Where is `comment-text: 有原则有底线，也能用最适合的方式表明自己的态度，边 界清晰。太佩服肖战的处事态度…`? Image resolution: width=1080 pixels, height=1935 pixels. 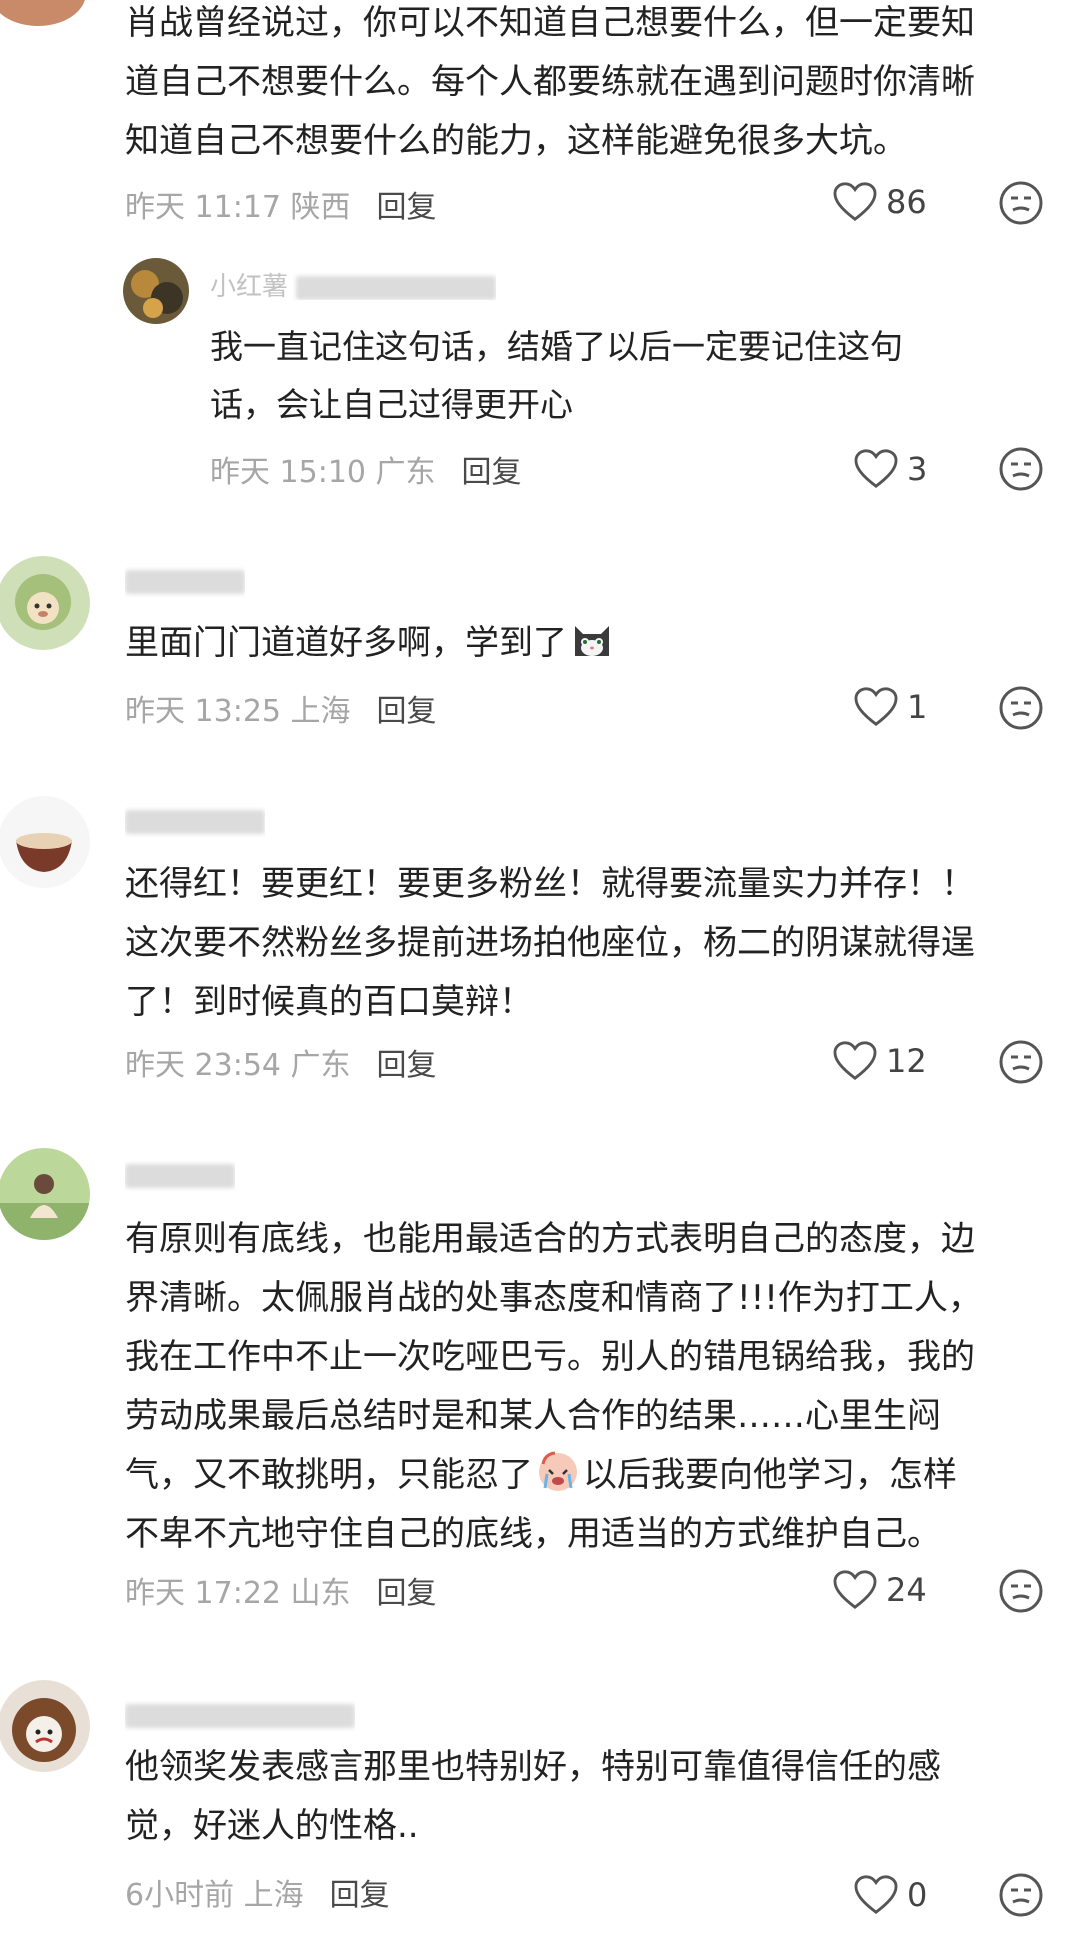 comment-text: 有原则有底线，也能用最适合的方式表明自己的态度，边 界清晰。太佩服肖战的处事态度… is located at coordinates (553, 1386).